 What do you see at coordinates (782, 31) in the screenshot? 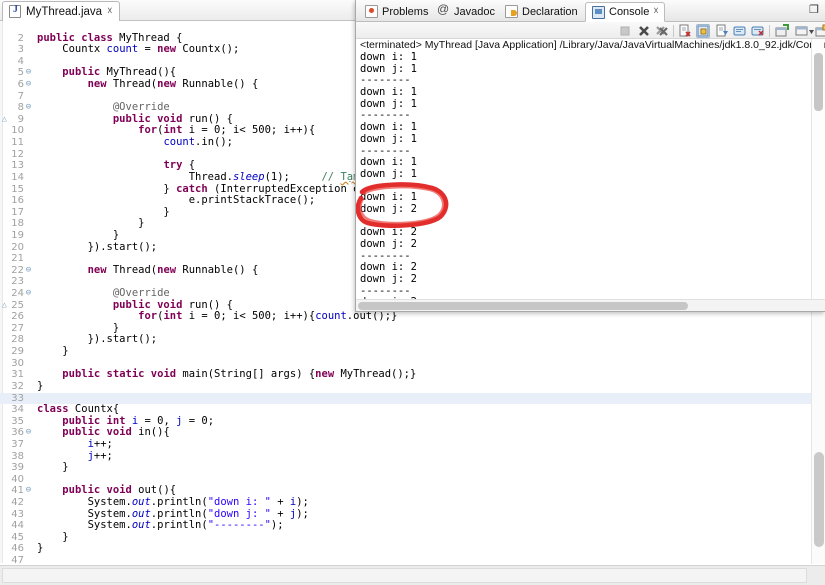
I see `new-console-view-icon` at bounding box center [782, 31].